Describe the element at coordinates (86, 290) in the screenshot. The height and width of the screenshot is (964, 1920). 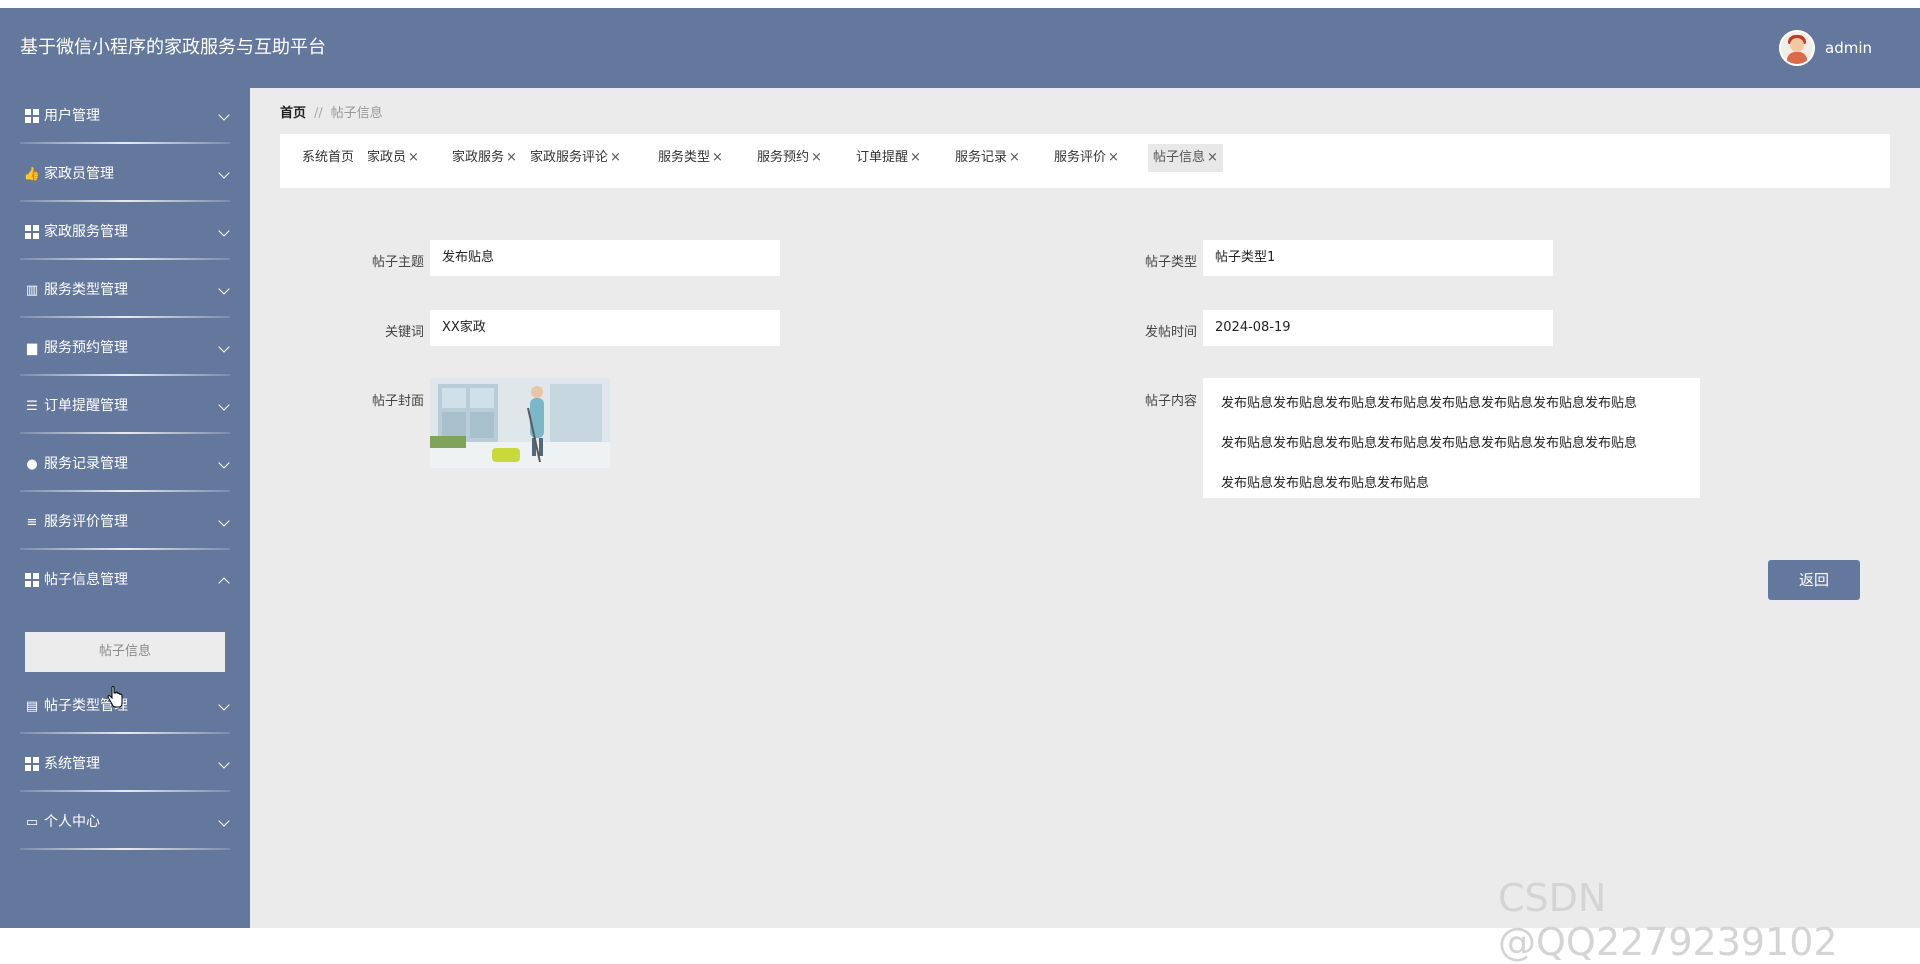
I see `sidebar-item-label: 服务类型管理` at that location.